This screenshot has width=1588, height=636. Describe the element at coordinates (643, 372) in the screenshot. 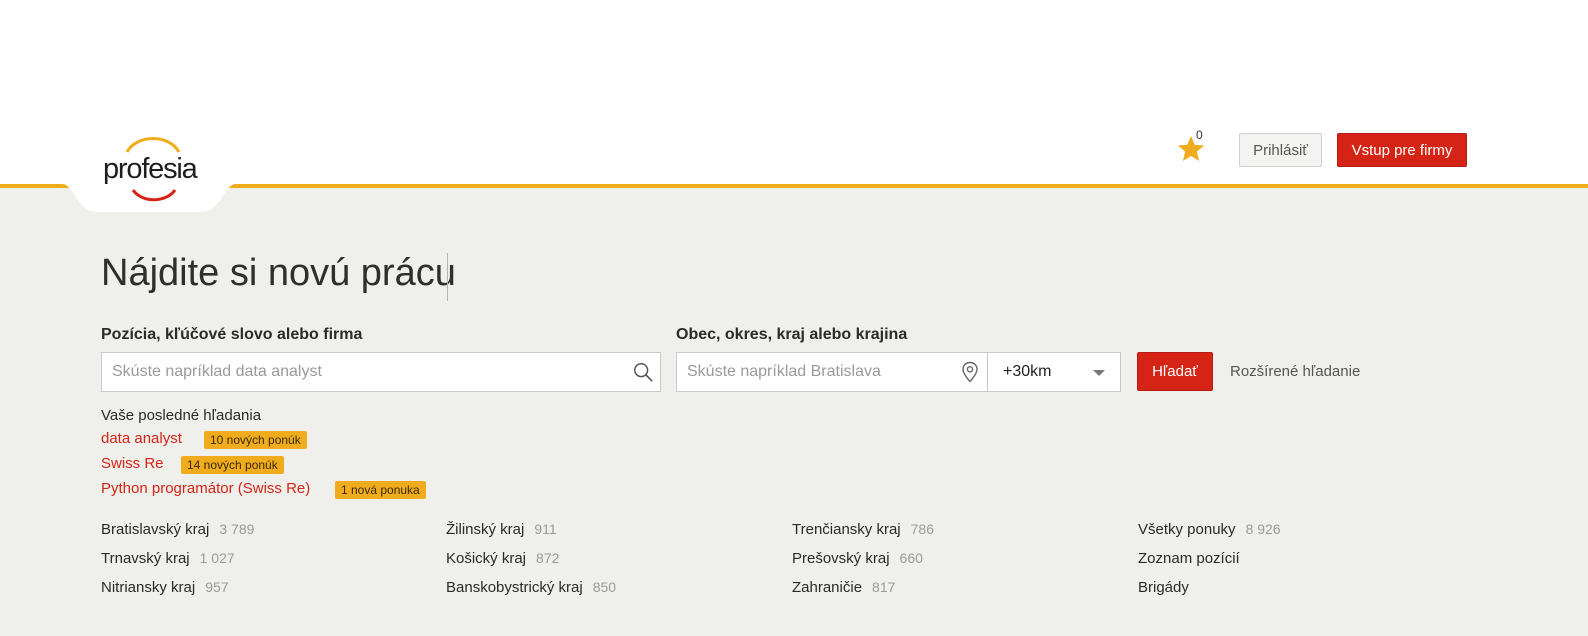

I see `search-icon` at that location.